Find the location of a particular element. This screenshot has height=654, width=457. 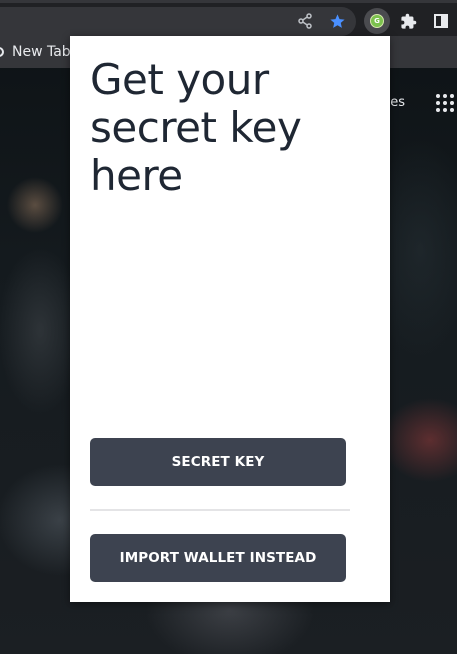

secret-key-button: SECRET KEY is located at coordinates (218, 462).